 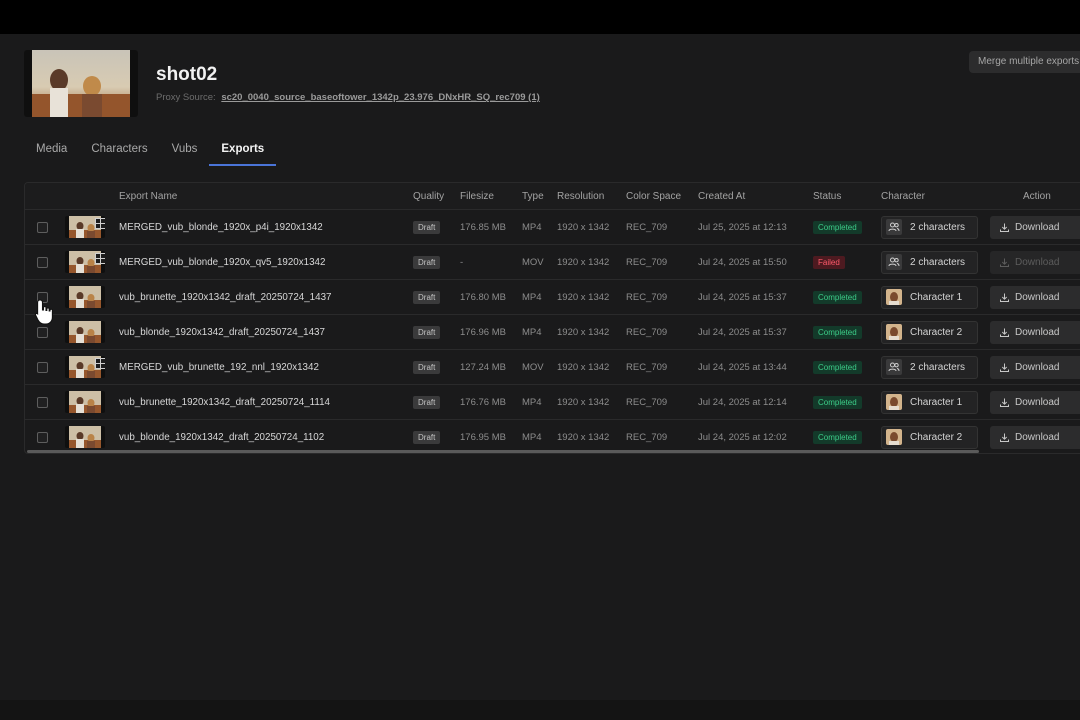 I want to click on header-character: Character, so click(x=903, y=196).